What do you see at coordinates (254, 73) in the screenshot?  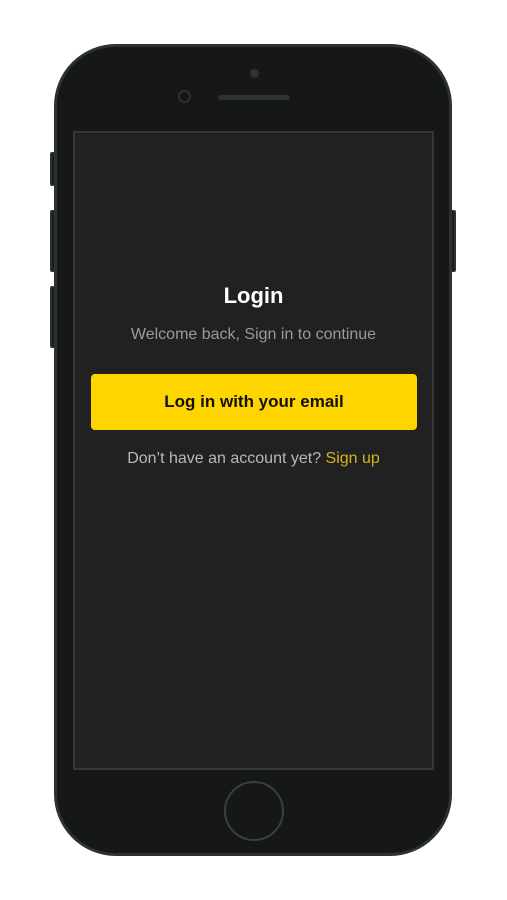 I see `proximity-sensor` at bounding box center [254, 73].